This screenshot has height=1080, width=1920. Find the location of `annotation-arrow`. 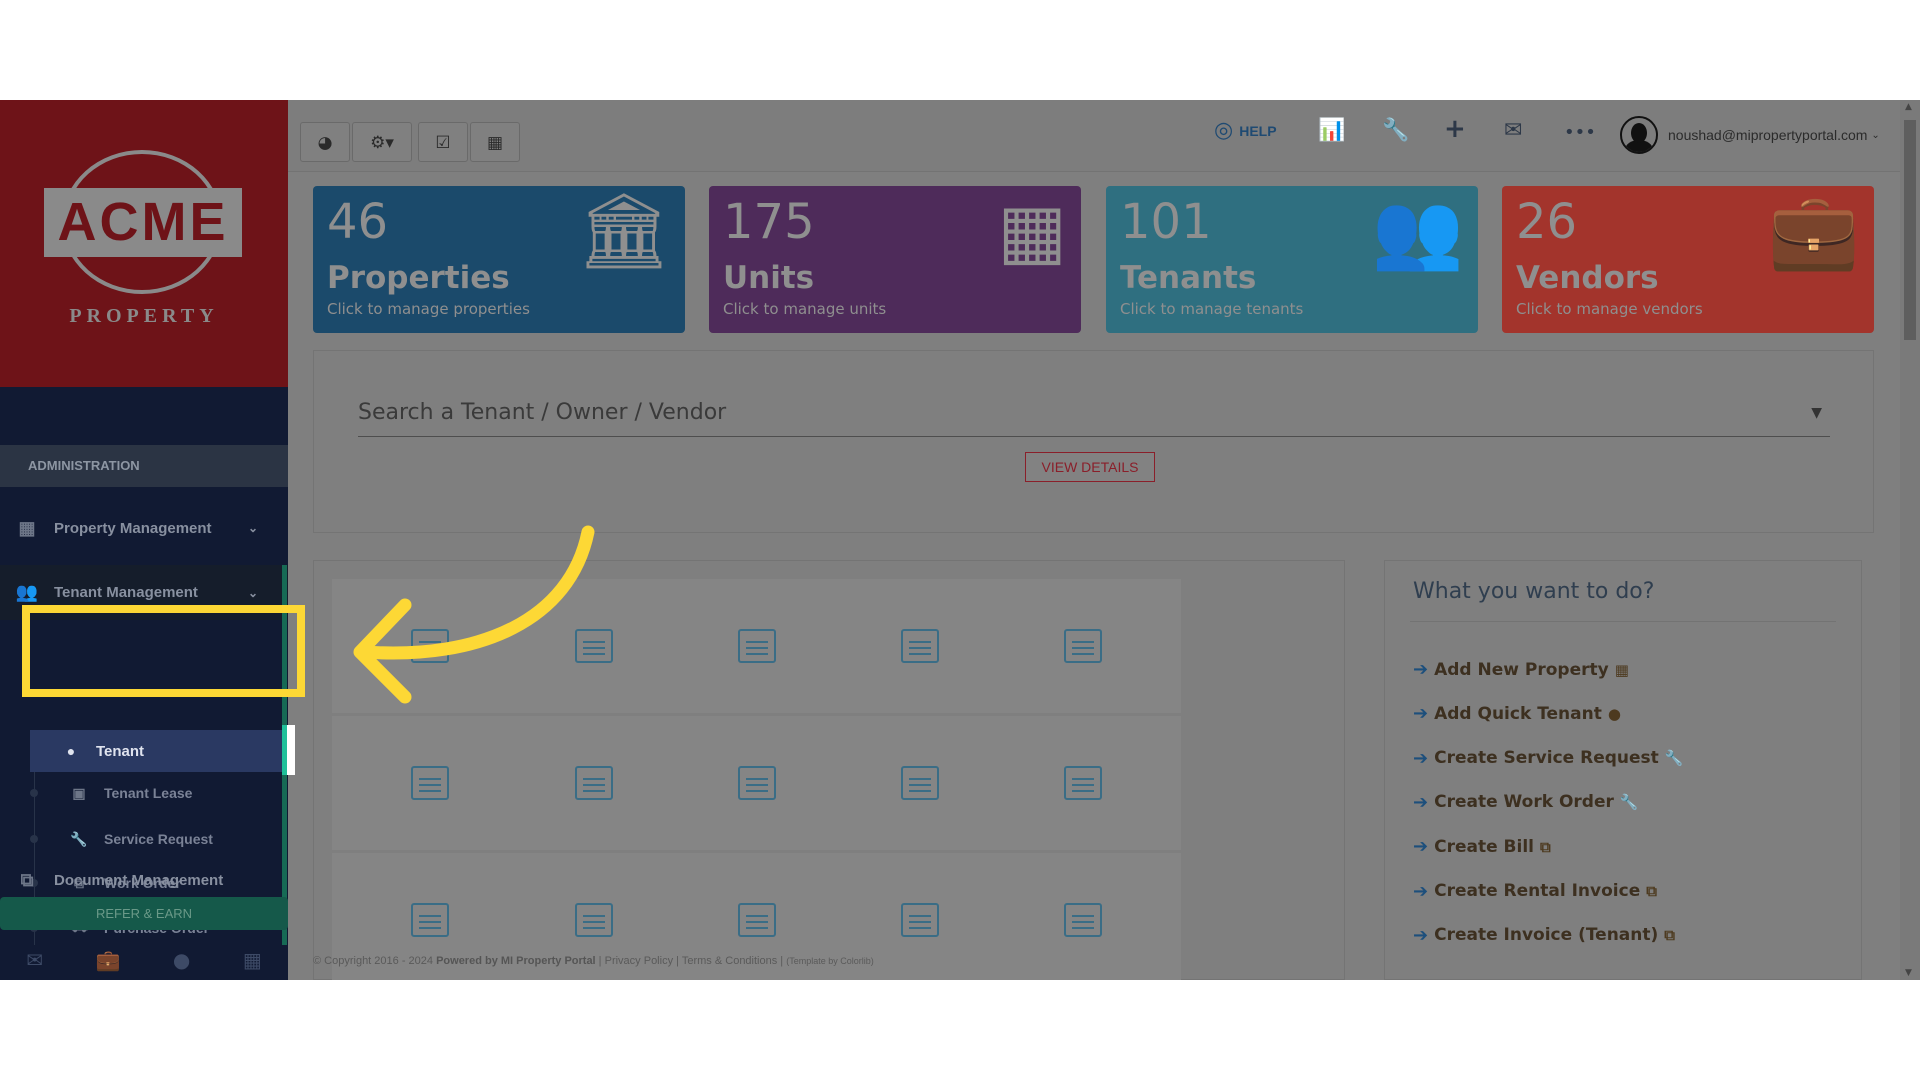

annotation-arrow is located at coordinates (474, 614).